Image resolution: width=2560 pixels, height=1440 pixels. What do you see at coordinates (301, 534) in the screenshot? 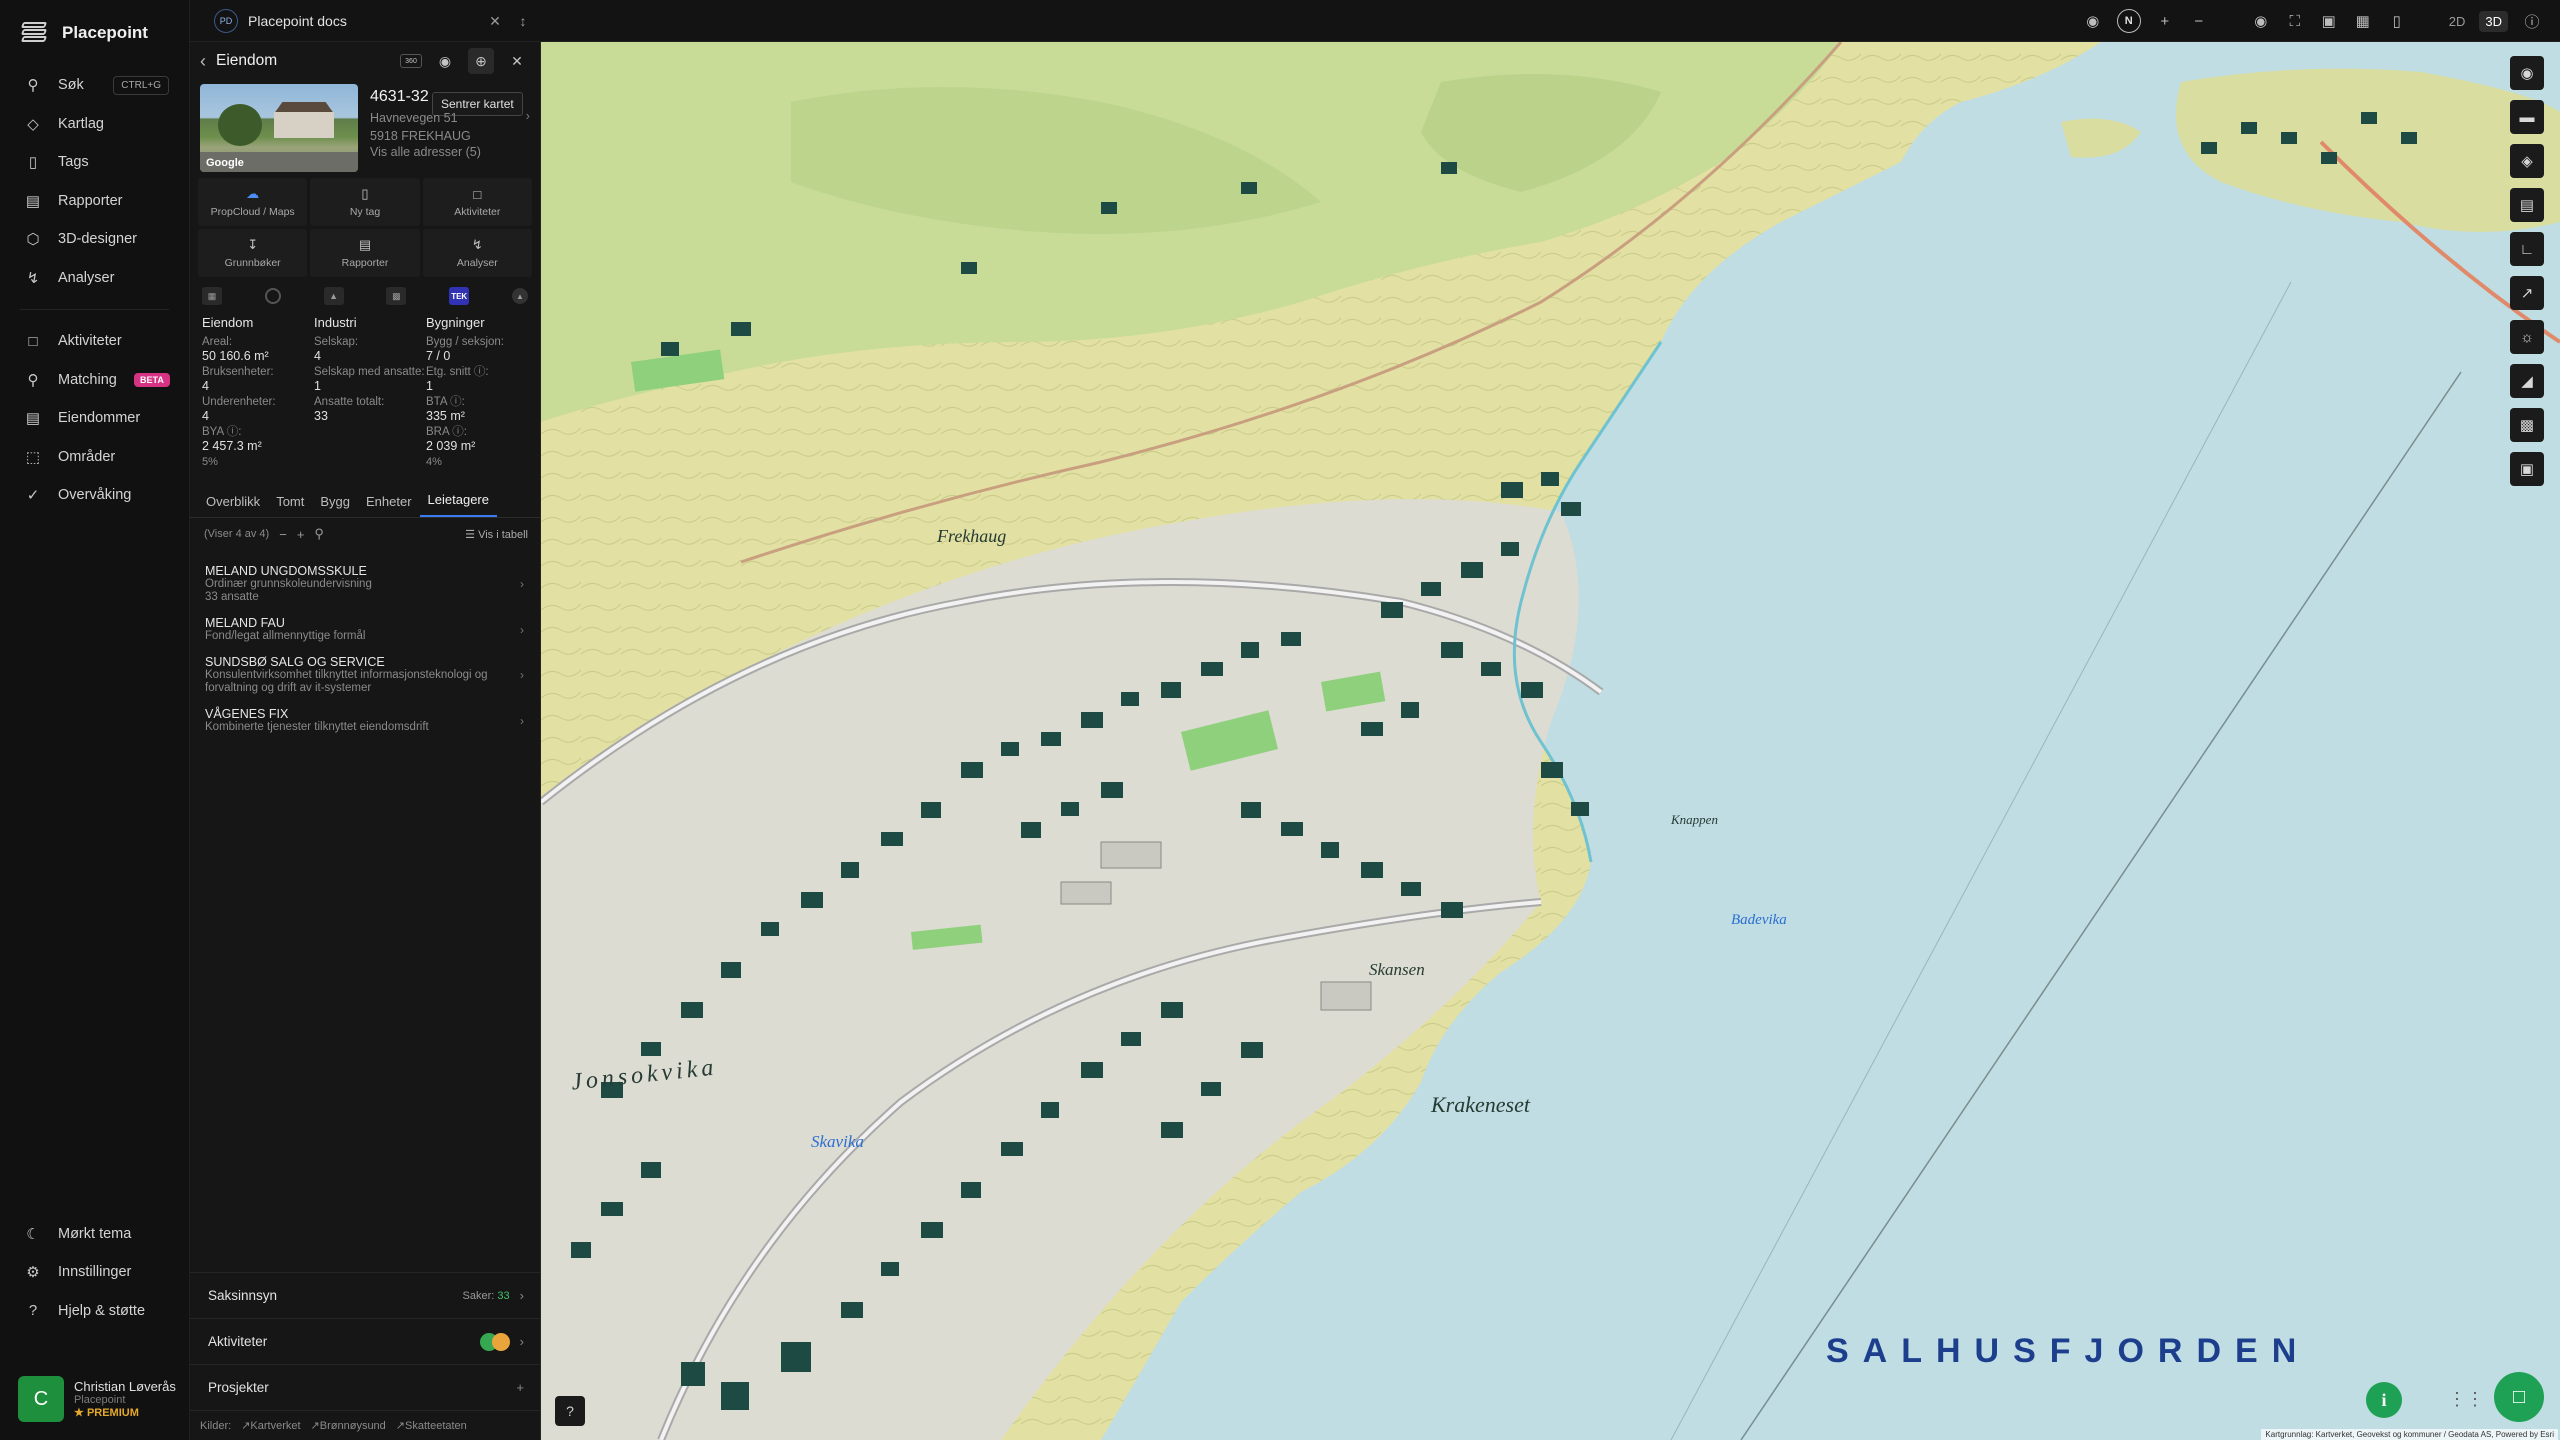
I see `add-icon: +` at bounding box center [301, 534].